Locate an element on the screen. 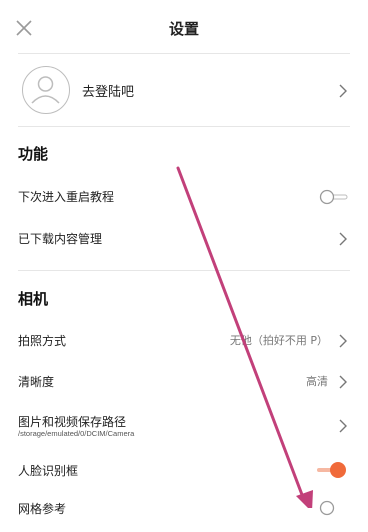  save-path-label: 图片和视频保存路径 is located at coordinates (72, 422).